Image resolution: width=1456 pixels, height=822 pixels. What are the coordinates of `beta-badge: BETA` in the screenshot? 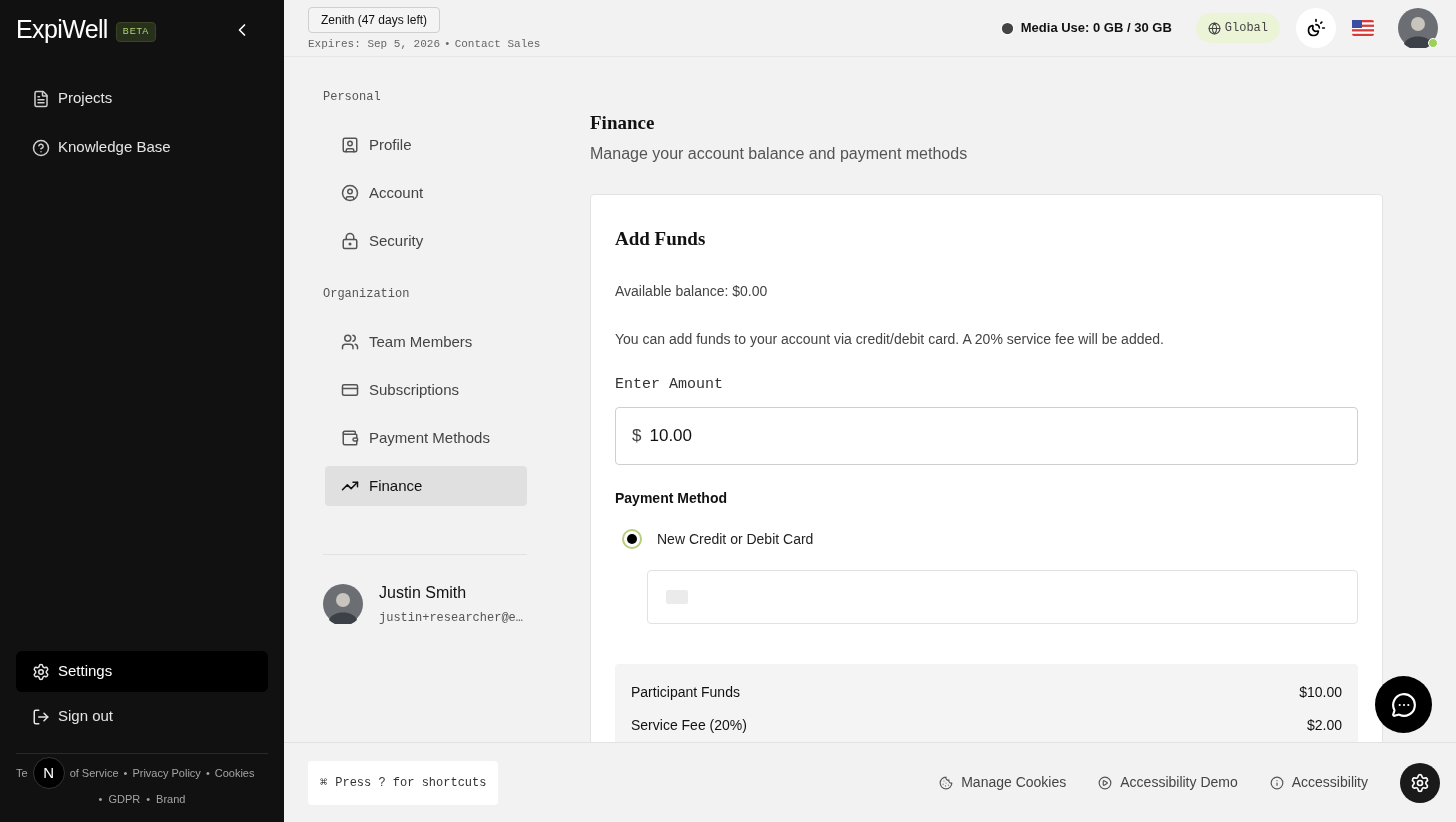 It's located at (136, 32).